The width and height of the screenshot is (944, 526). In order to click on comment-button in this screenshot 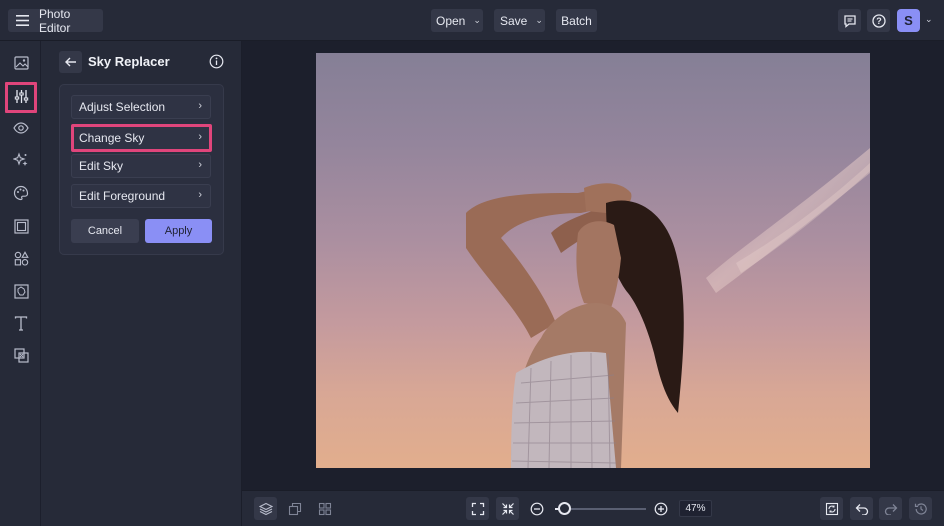, I will do `click(849, 20)`.